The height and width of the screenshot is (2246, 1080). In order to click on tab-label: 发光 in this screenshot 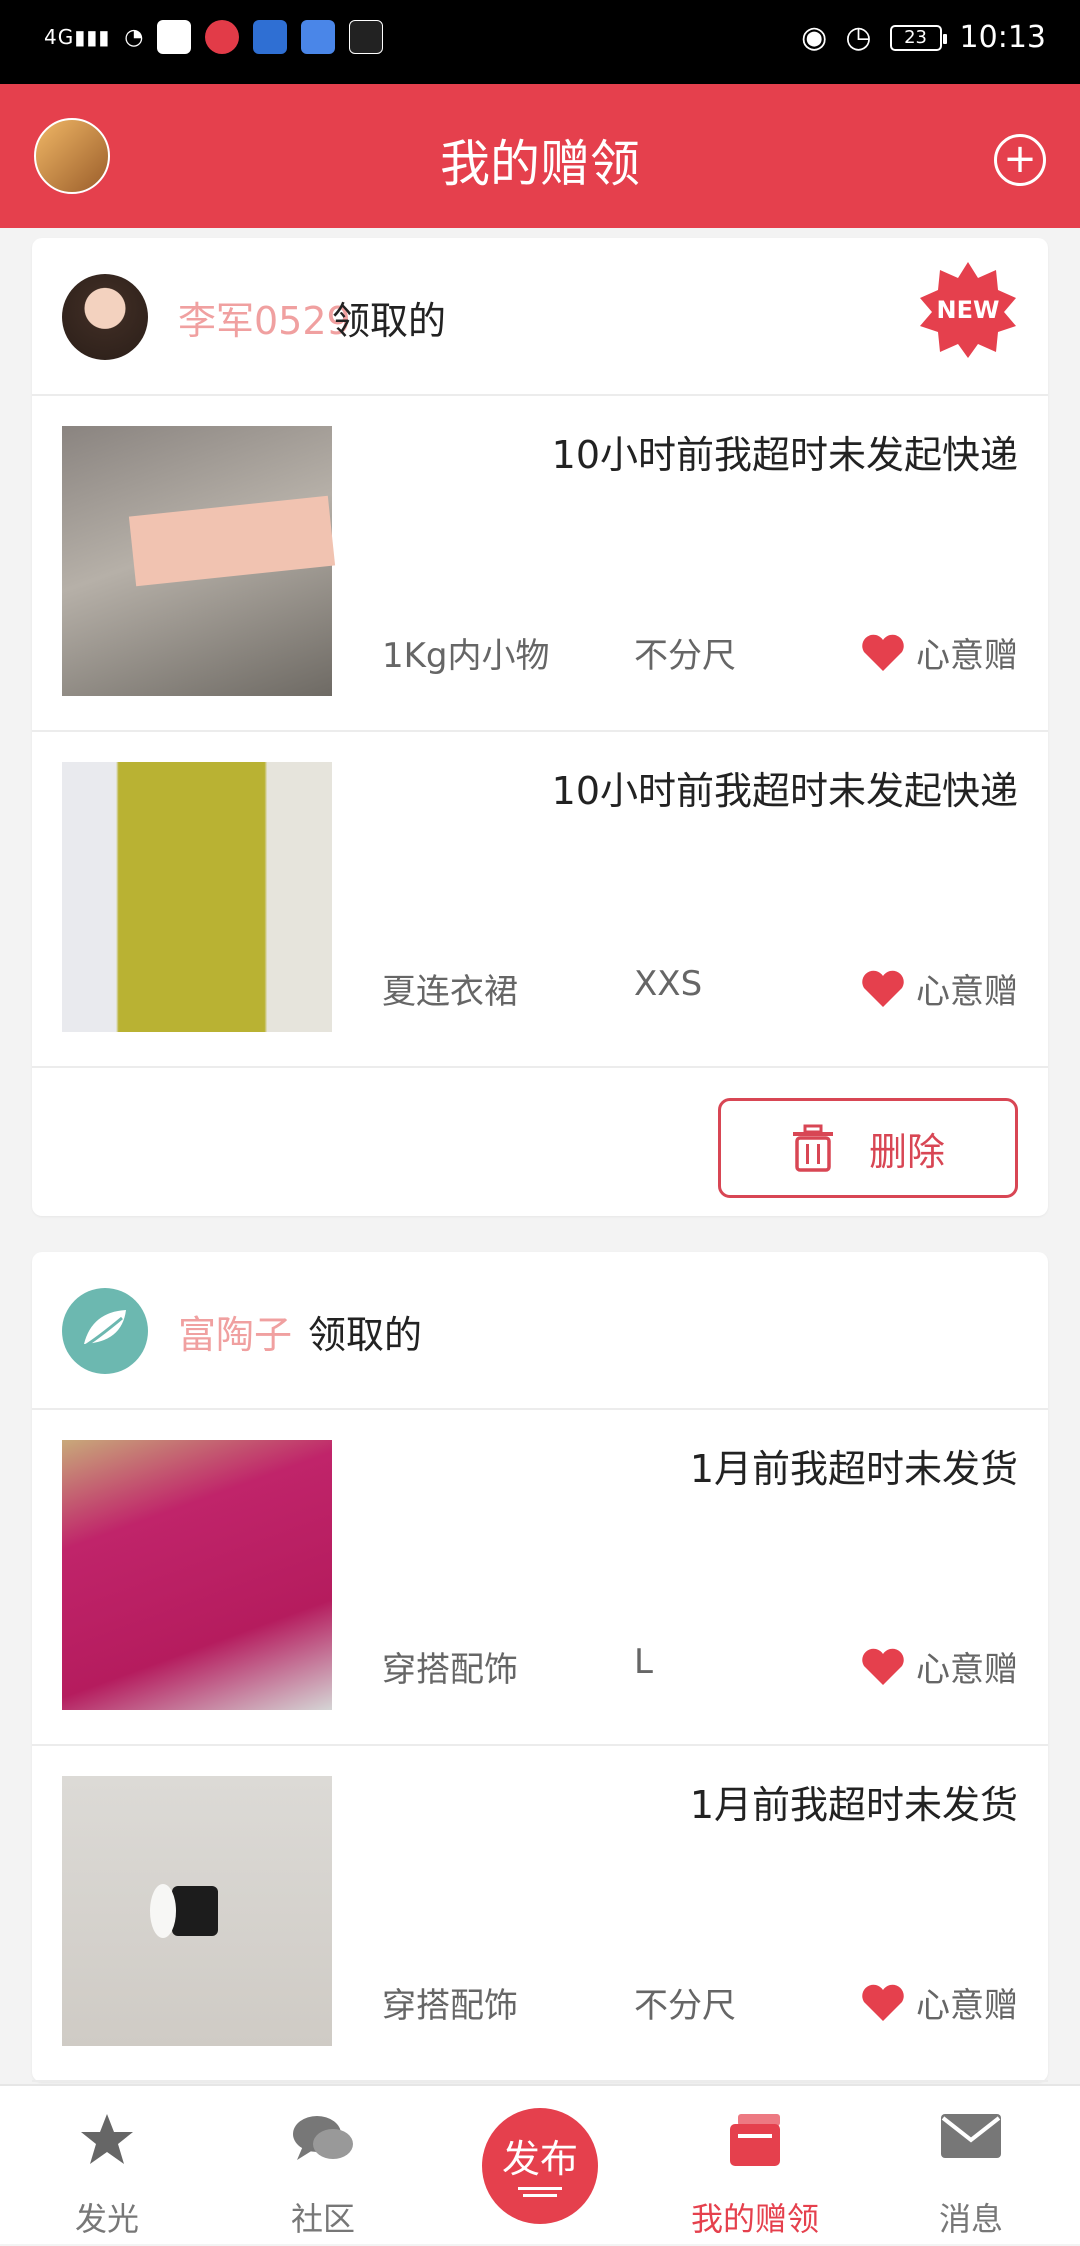, I will do `click(106, 2219)`.